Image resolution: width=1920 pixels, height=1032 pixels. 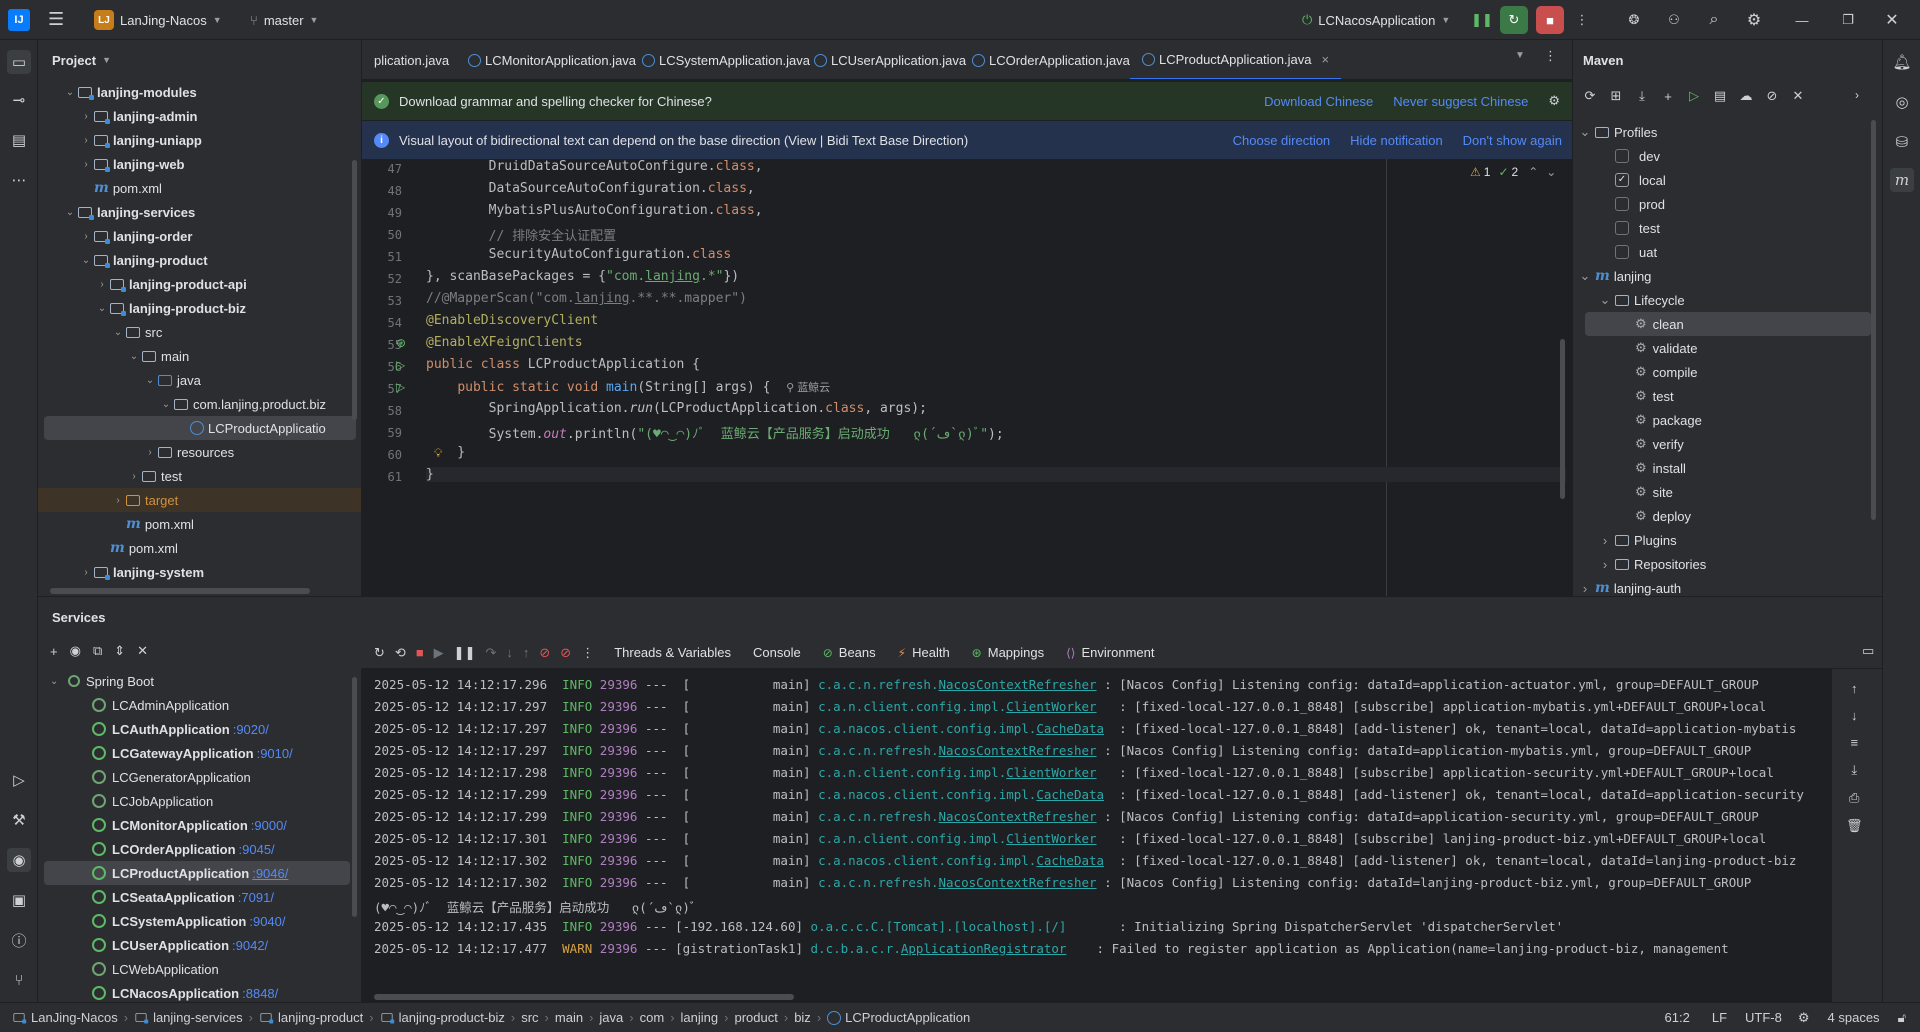 What do you see at coordinates (552, 59) in the screenshot?
I see `editor-tab: LCMonitorApplication.java` at bounding box center [552, 59].